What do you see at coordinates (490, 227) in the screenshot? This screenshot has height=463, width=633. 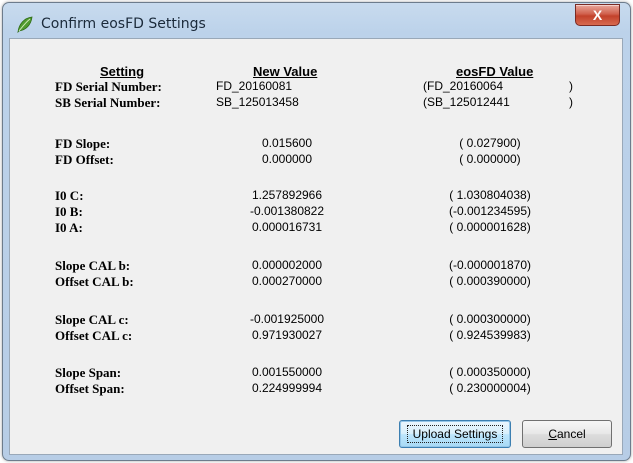 I see `eosfd-value: ( 0.000001628)` at bounding box center [490, 227].